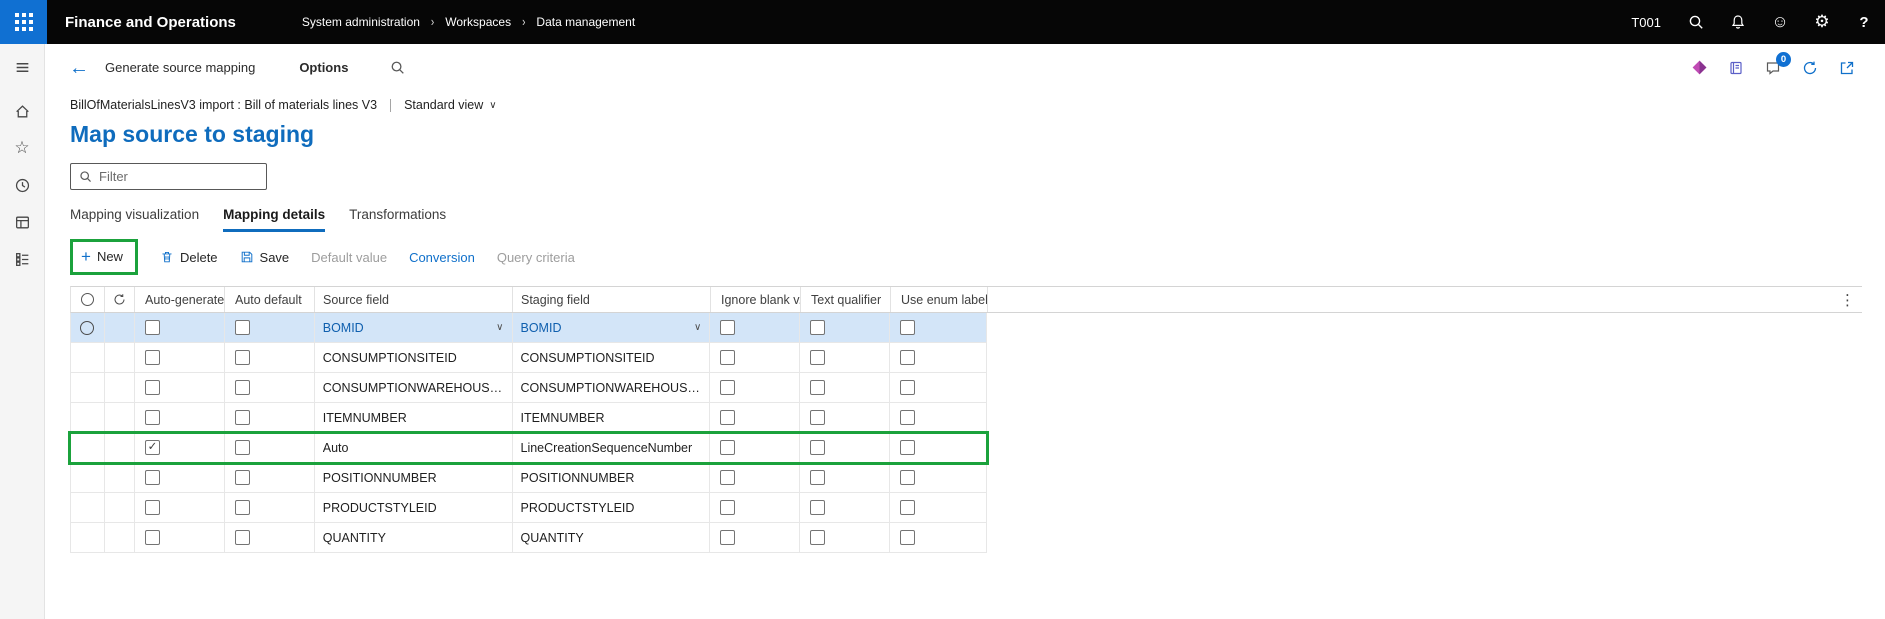  Describe the element at coordinates (397, 219) in the screenshot. I see `tab-transformations: Transformations` at that location.